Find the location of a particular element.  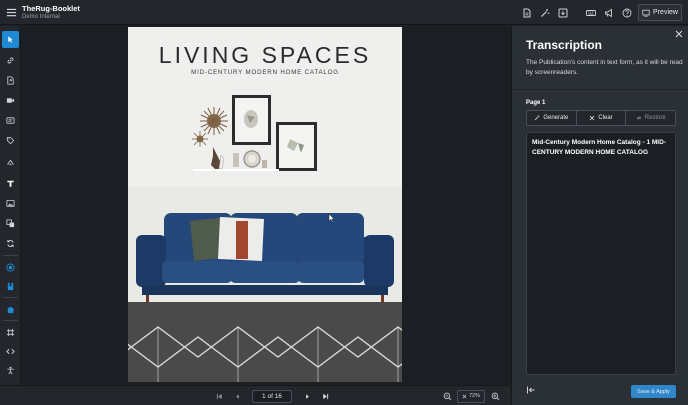

zoom-in-icon is located at coordinates (495, 396).